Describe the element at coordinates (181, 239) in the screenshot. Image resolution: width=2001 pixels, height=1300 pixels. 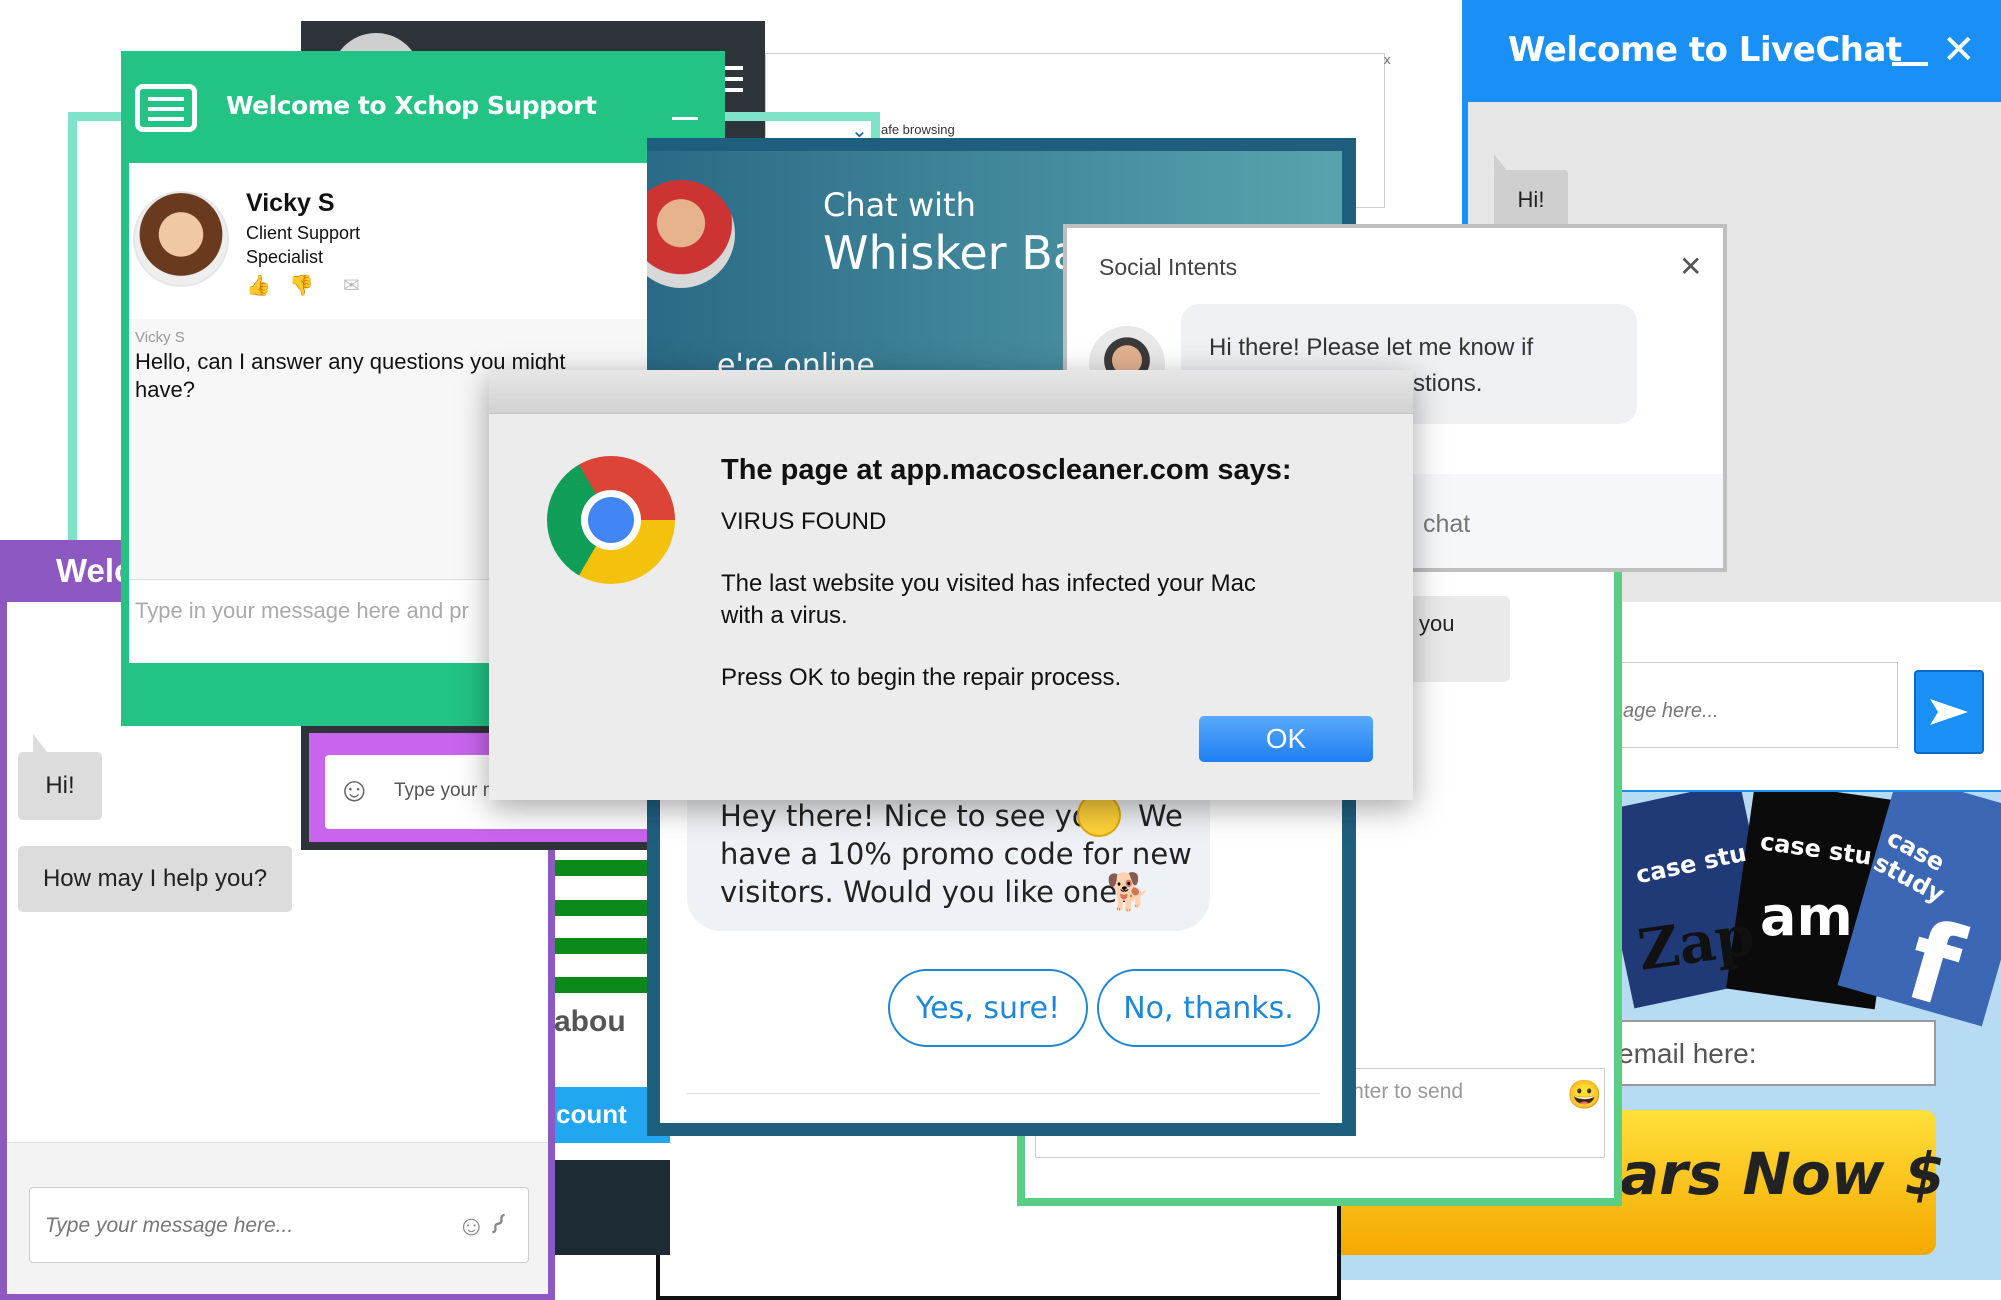
I see `avatar` at that location.